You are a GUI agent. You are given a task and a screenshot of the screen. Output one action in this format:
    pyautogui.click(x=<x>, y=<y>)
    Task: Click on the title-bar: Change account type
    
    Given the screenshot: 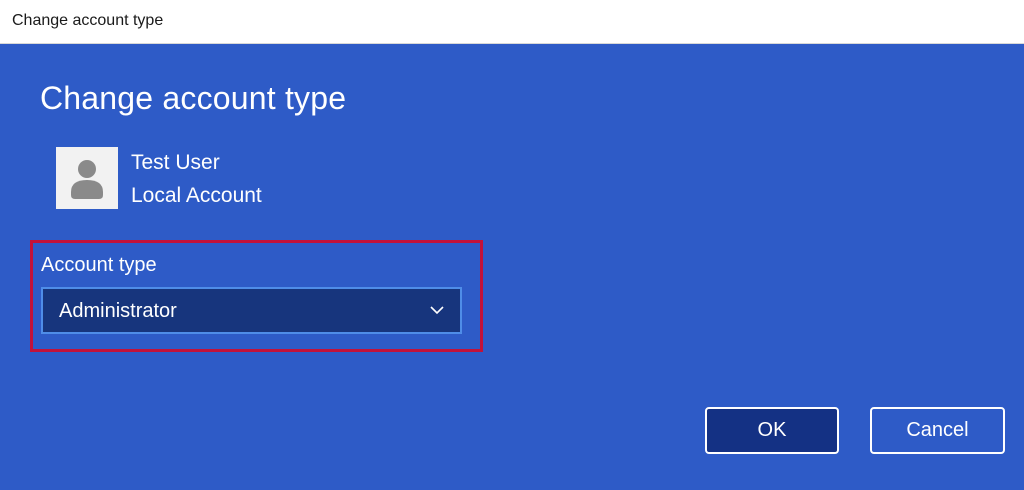 What is the action you would take?
    pyautogui.click(x=512, y=22)
    